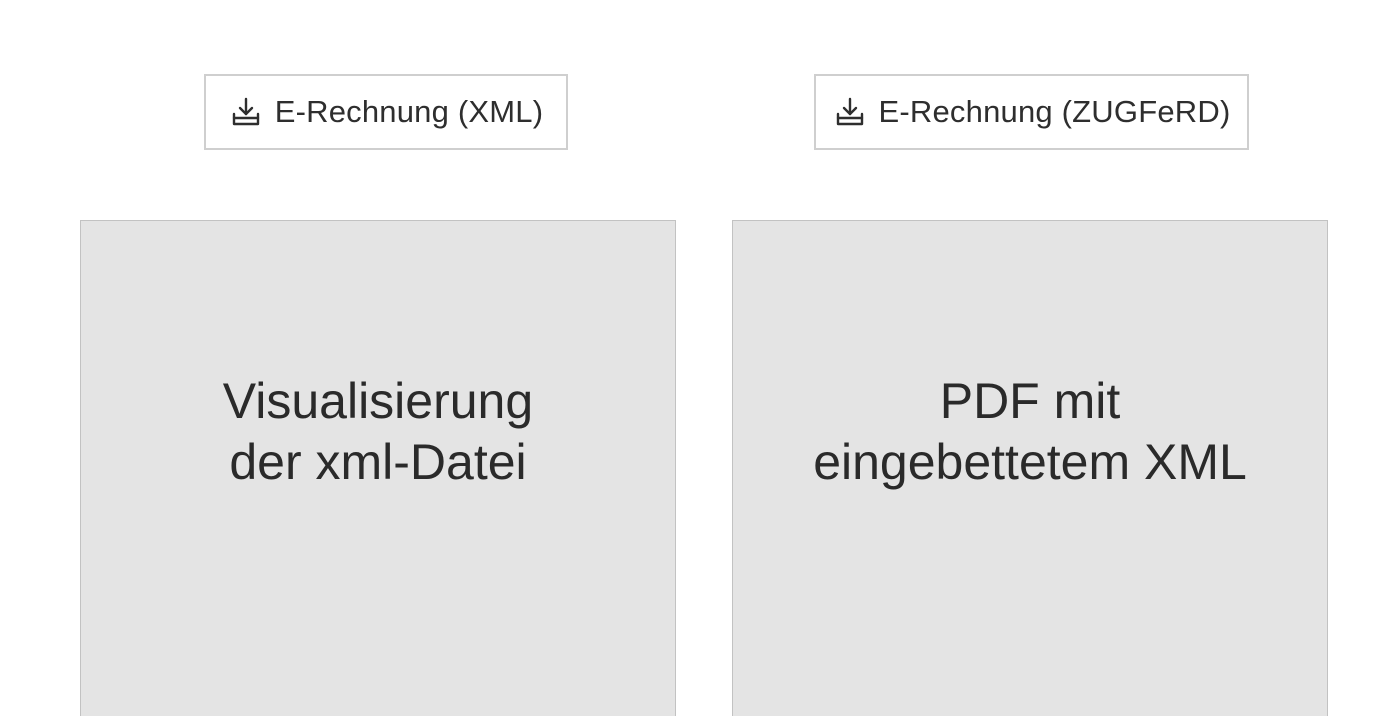  Describe the element at coordinates (1030, 432) in the screenshot. I see `zugferd-preview-caption: PDF mit eingebettetem XML` at that location.